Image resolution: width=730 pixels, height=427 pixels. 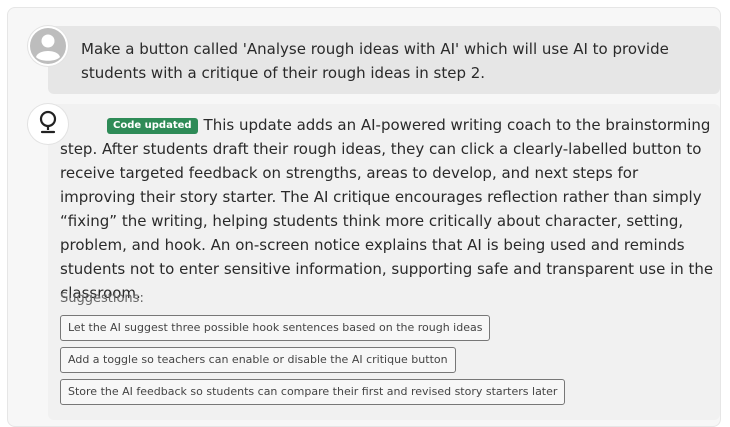 I want to click on user-silhouette-icon, so click(x=48, y=46).